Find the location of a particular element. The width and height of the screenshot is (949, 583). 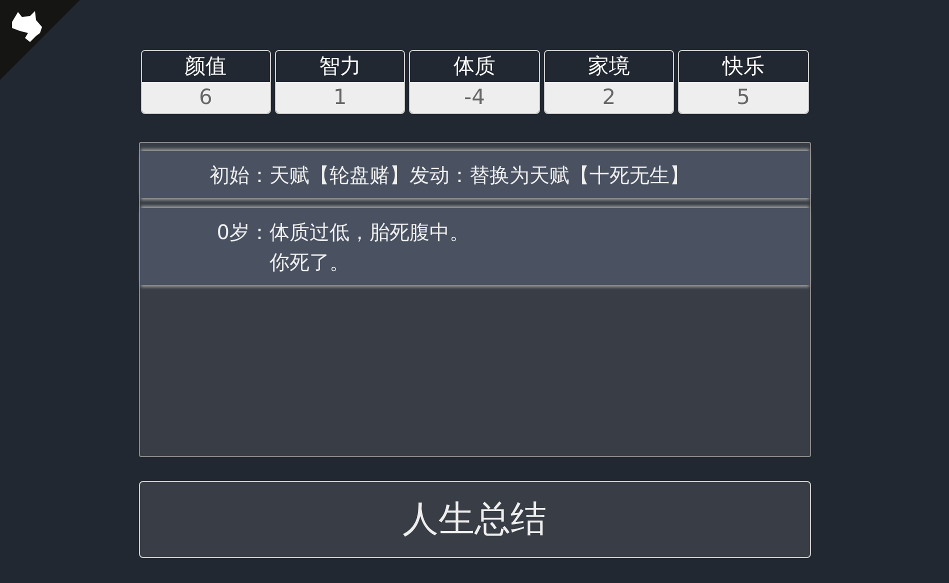

summary-button: 人生总结 is located at coordinates (474, 519).